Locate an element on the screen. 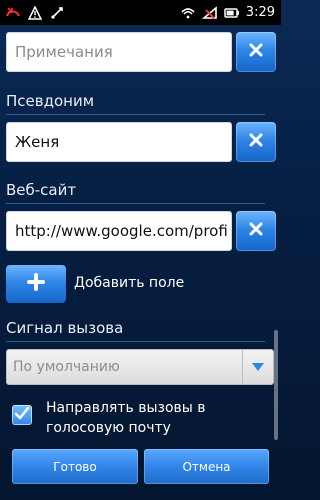 Image resolution: width=320 pixels, height=500 pixels. scrollbar is located at coordinates (276, 385).